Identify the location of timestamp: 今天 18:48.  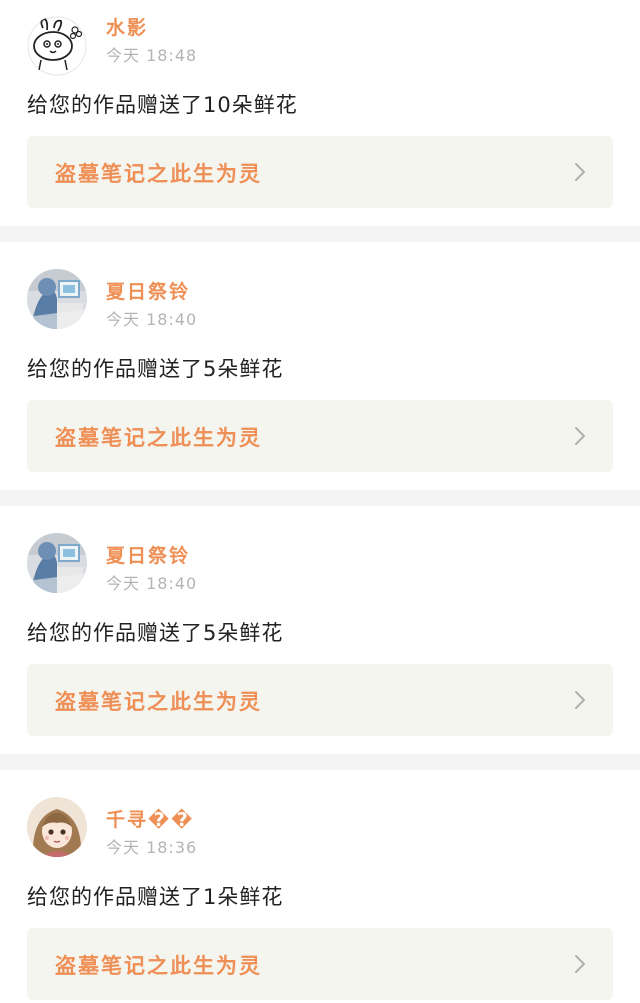
(152, 55).